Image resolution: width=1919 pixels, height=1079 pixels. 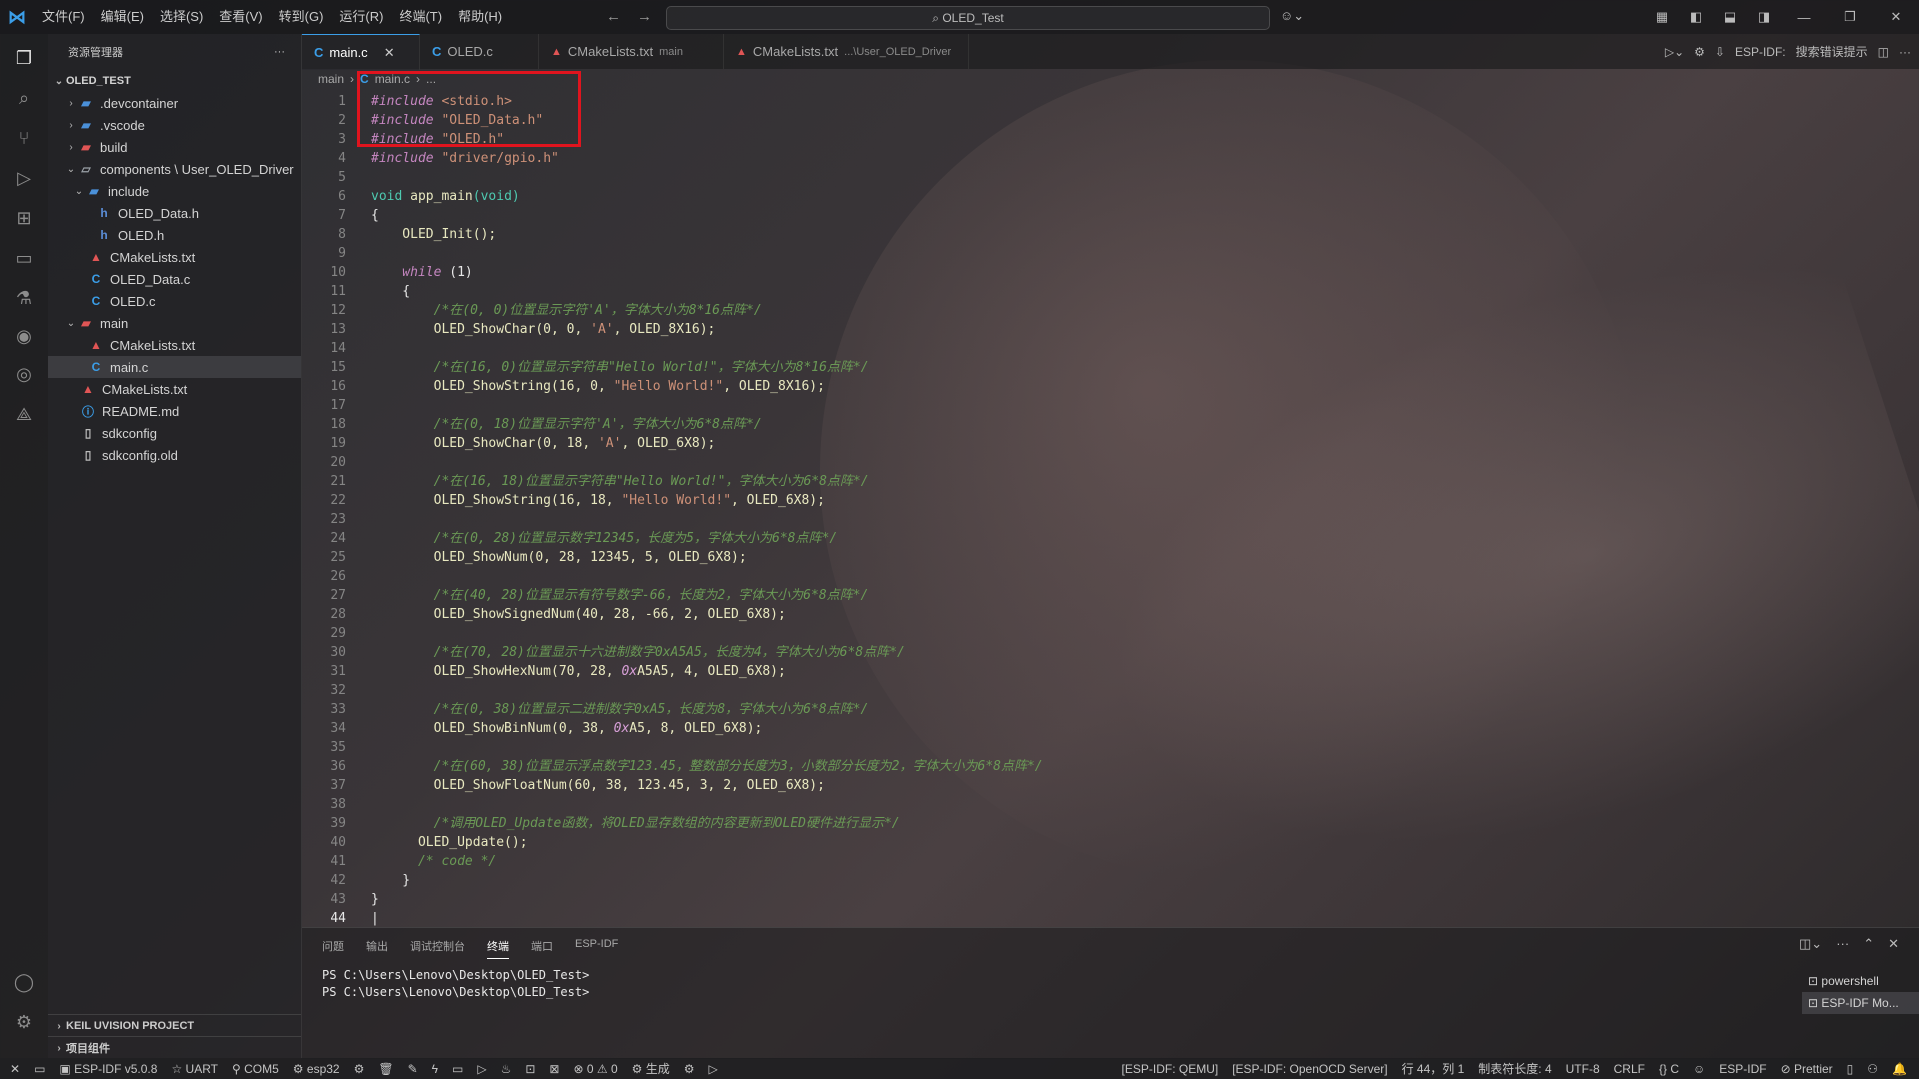 What do you see at coordinates (122, 17) in the screenshot?
I see `menu-edit: 编辑(E)` at bounding box center [122, 17].